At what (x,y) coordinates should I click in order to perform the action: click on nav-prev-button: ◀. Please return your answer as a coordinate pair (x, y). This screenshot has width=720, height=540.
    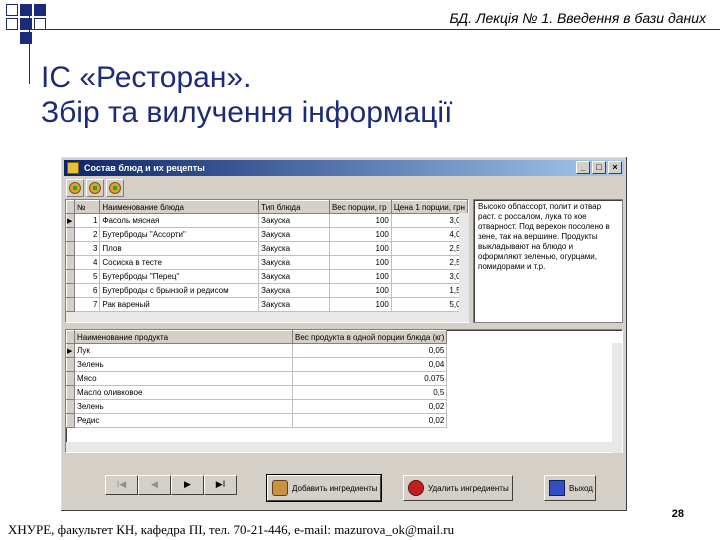
    Looking at the image, I should click on (154, 485).